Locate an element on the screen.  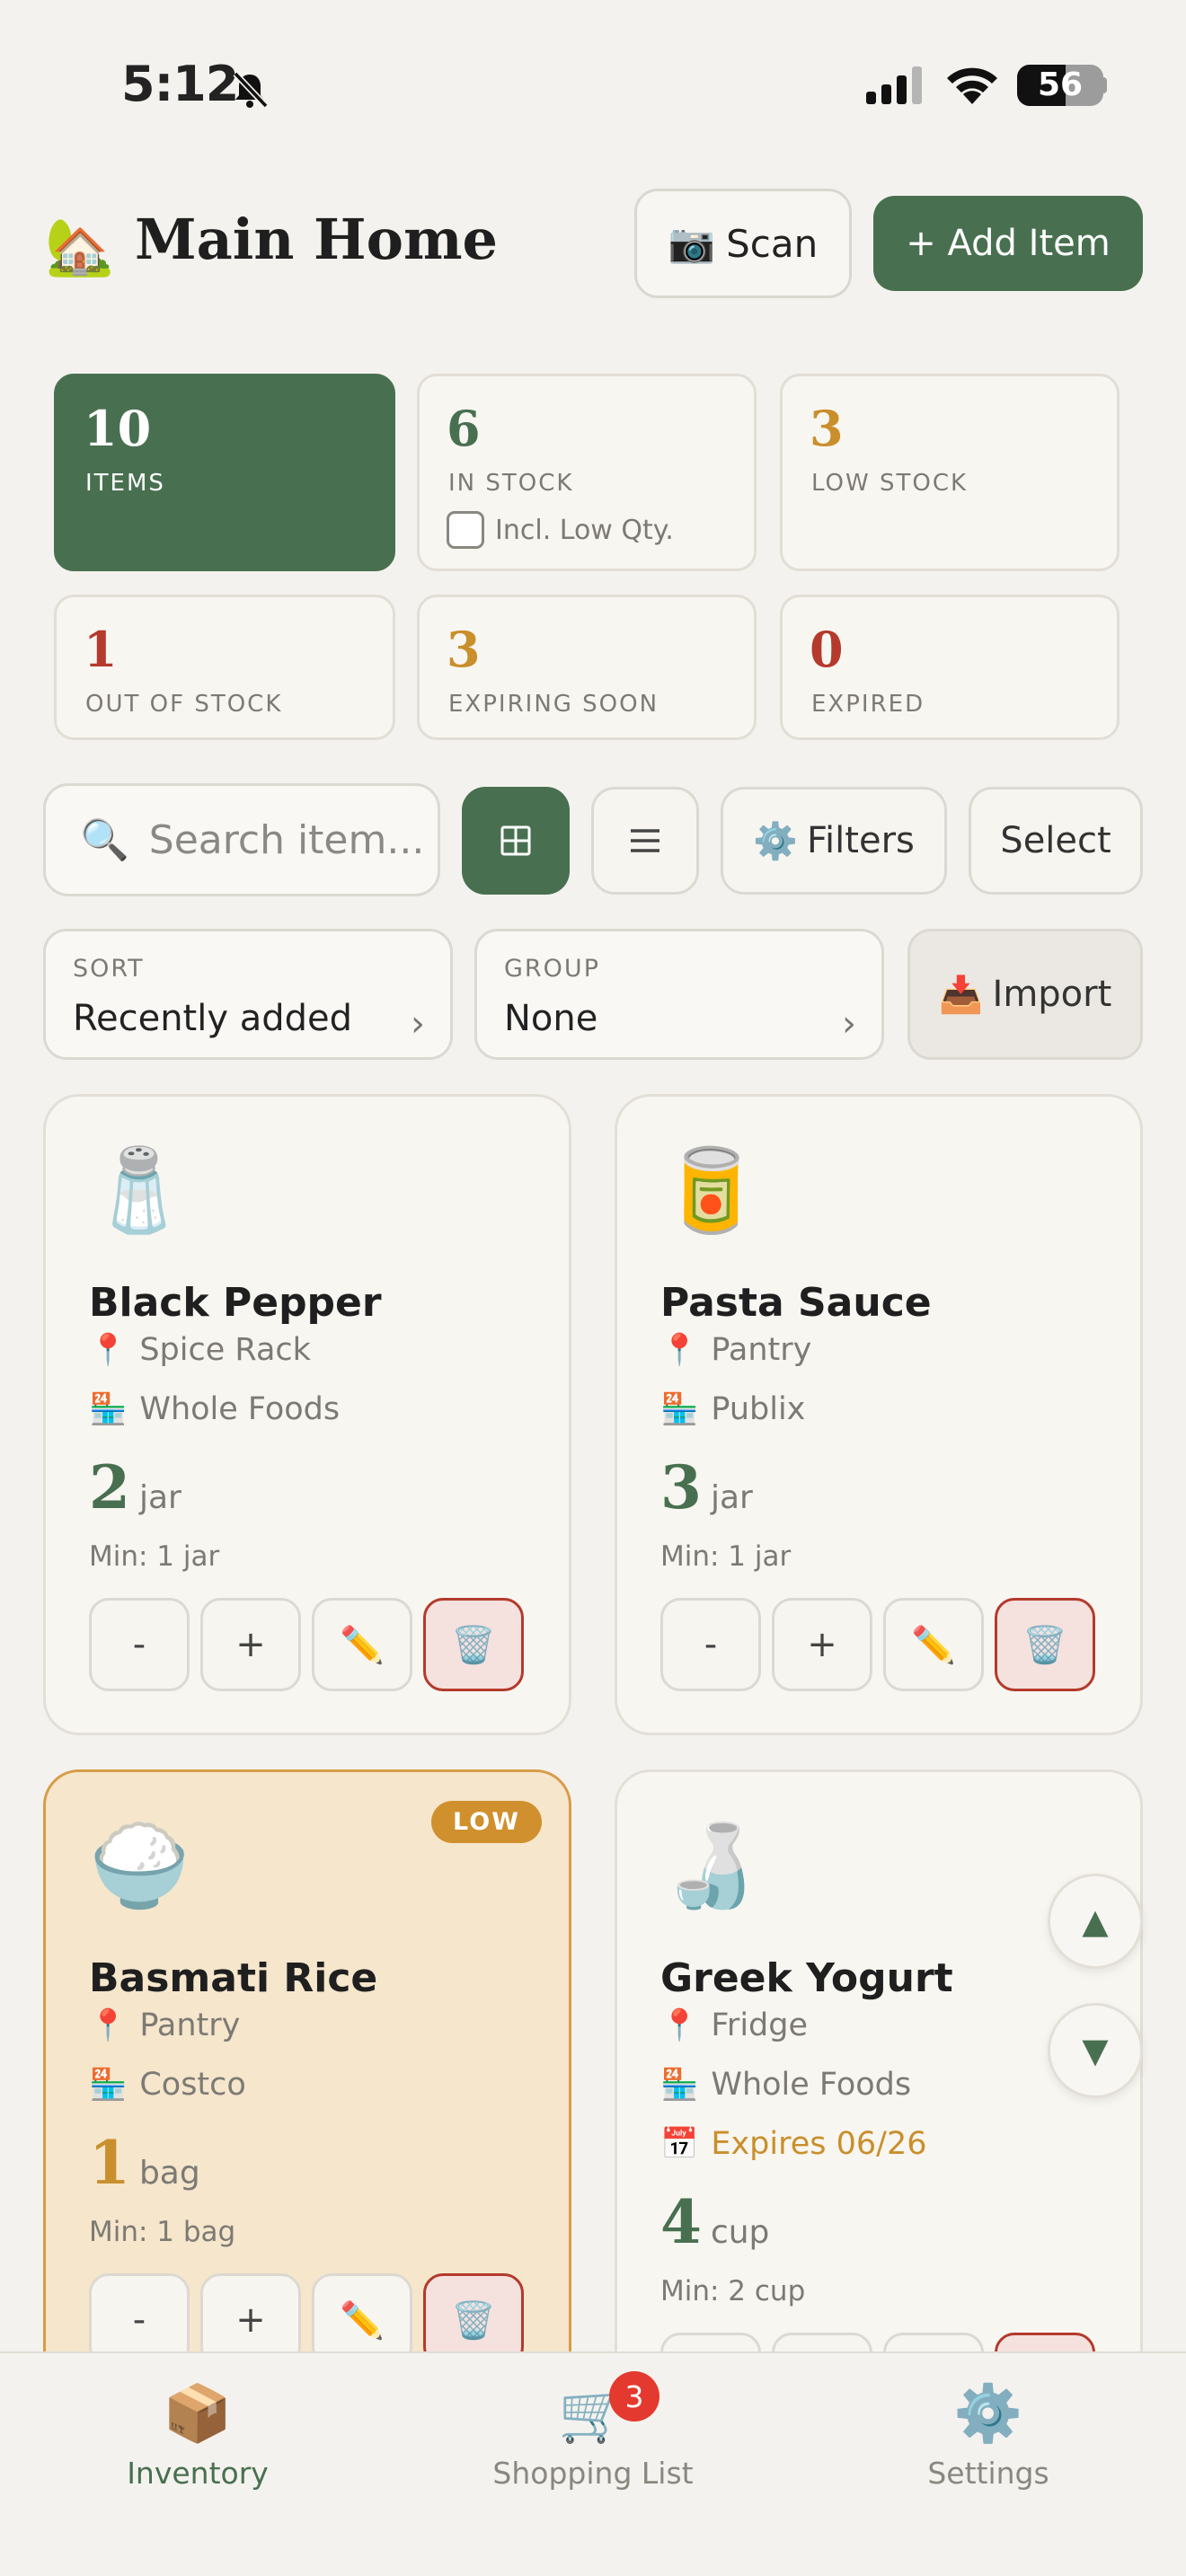
stat-out-of-stock: 1 OUT OF STOCK is located at coordinates (224, 667).